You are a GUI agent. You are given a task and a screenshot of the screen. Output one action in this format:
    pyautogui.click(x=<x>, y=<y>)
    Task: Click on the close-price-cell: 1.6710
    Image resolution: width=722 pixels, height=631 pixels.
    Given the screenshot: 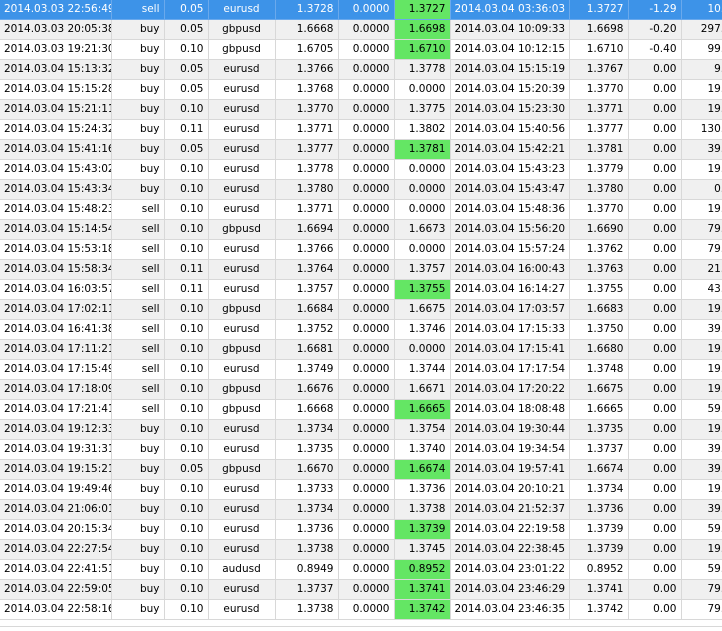 What is the action you would take?
    pyautogui.click(x=599, y=49)
    